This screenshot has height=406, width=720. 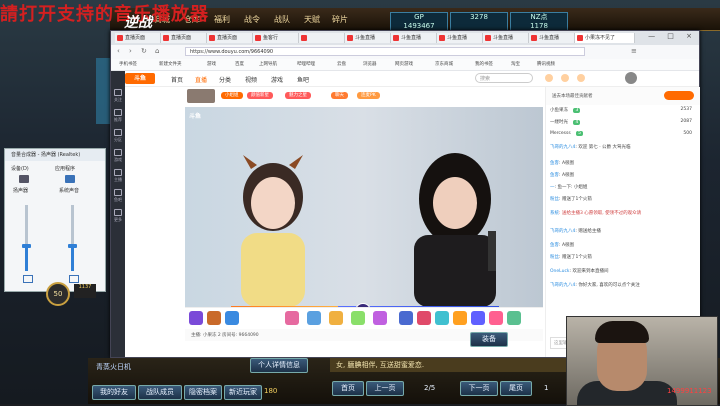 What do you see at coordinates (225, 79) in the screenshot?
I see `site-nav-category: 分类` at bounding box center [225, 79].